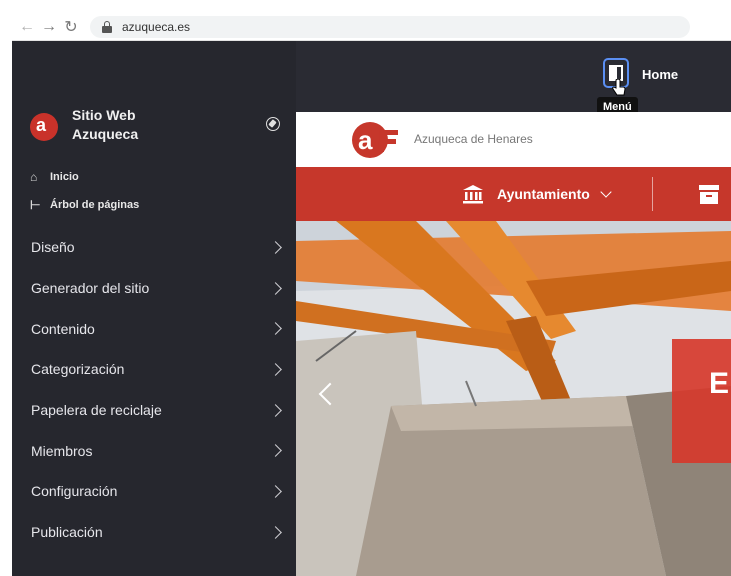  What do you see at coordinates (90, 288) in the screenshot?
I see `menu-item-label: Generador del sitio` at bounding box center [90, 288].